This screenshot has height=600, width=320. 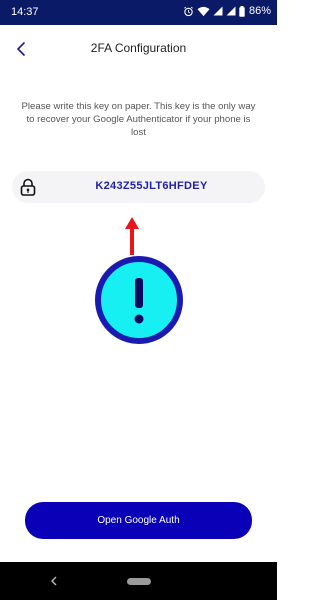 What do you see at coordinates (259, 11) in the screenshot?
I see `battery-percentage: 86%` at bounding box center [259, 11].